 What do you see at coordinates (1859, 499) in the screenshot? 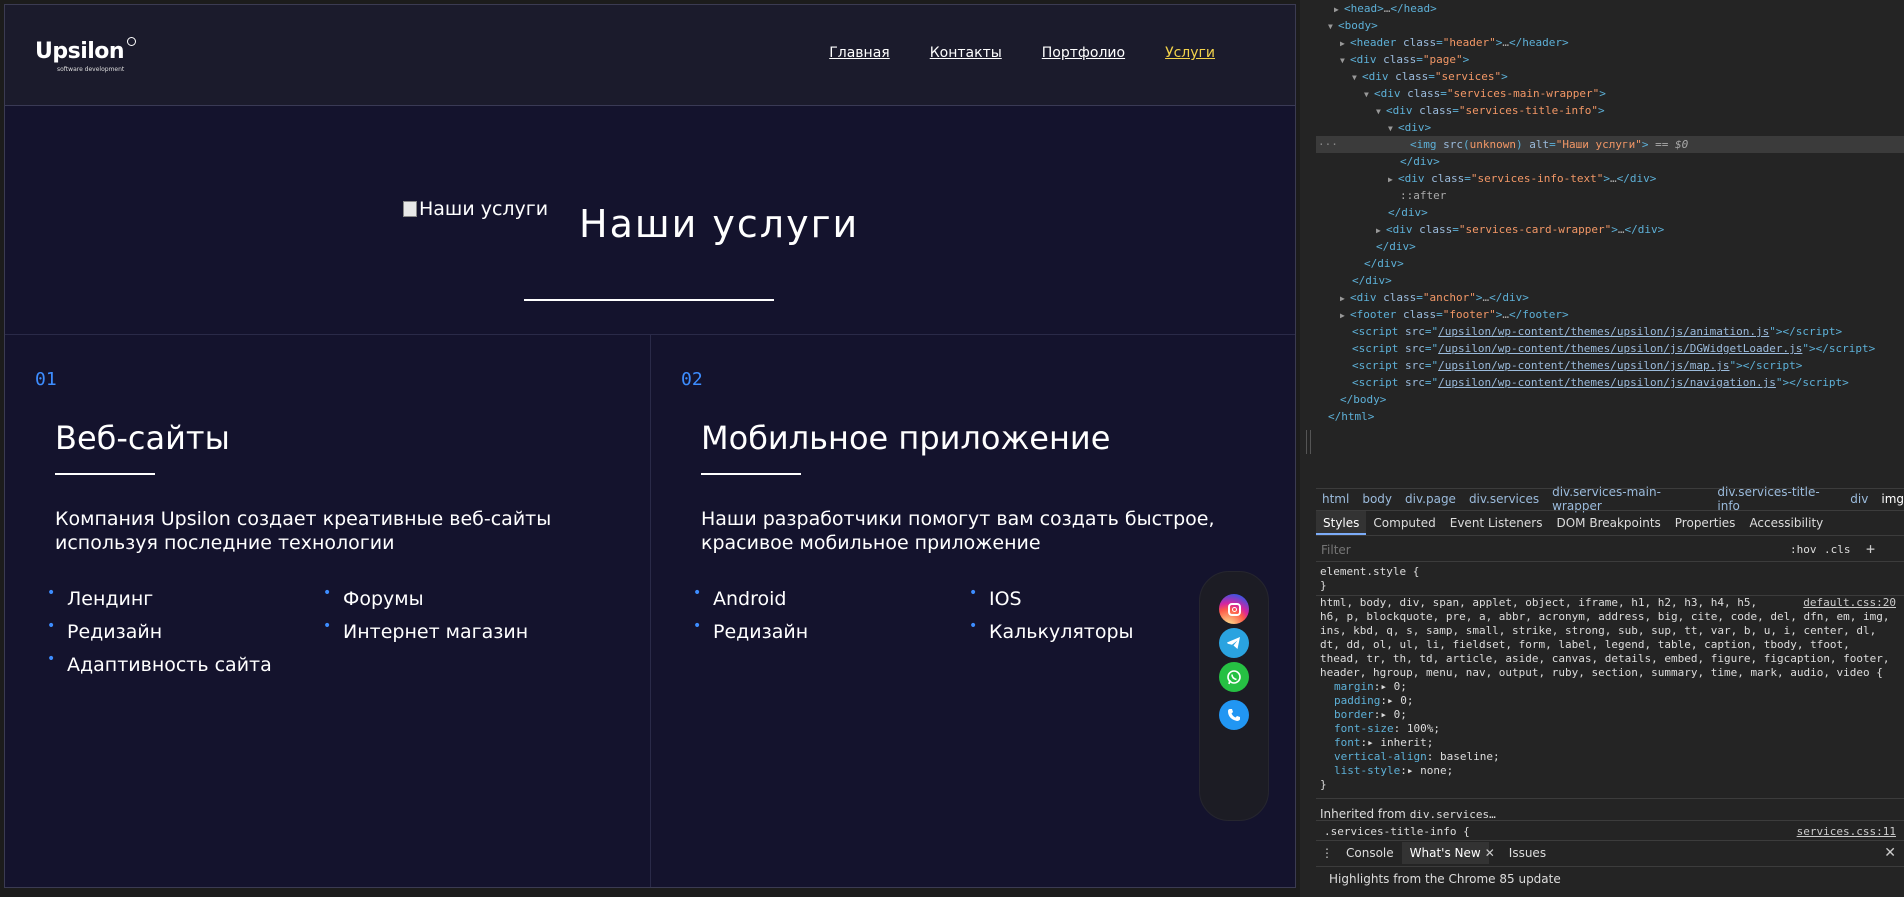
I see `breadcrumb-item: div` at bounding box center [1859, 499].